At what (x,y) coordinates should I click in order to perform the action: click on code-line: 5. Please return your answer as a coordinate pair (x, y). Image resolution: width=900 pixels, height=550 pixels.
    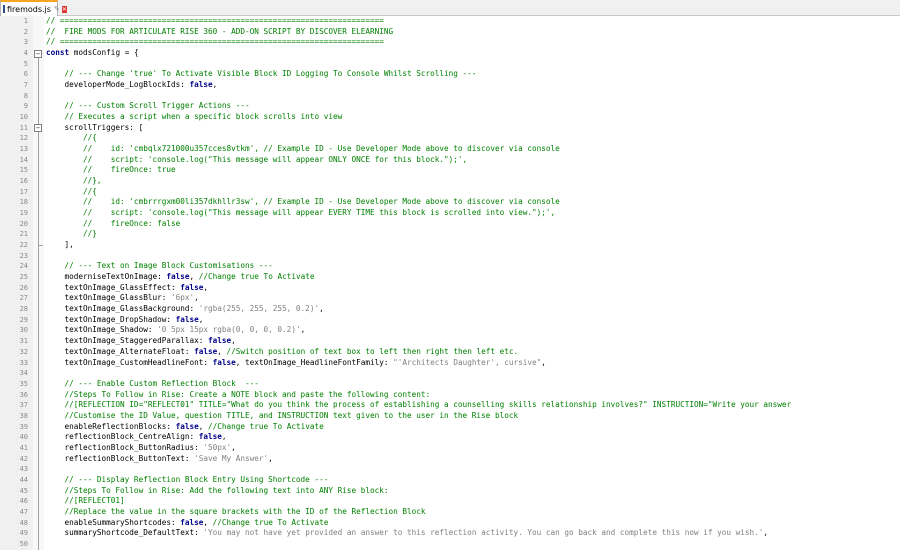
    Looking at the image, I should click on (462, 64).